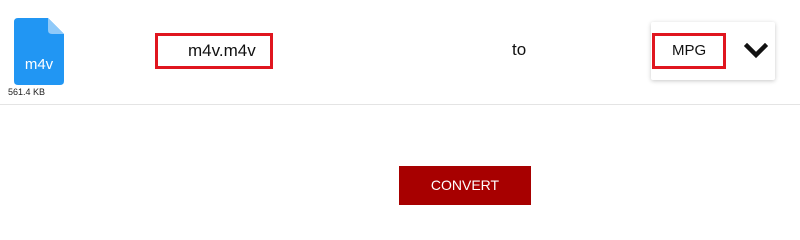  What do you see at coordinates (39, 51) in the screenshot?
I see `file-icon: m4v` at bounding box center [39, 51].